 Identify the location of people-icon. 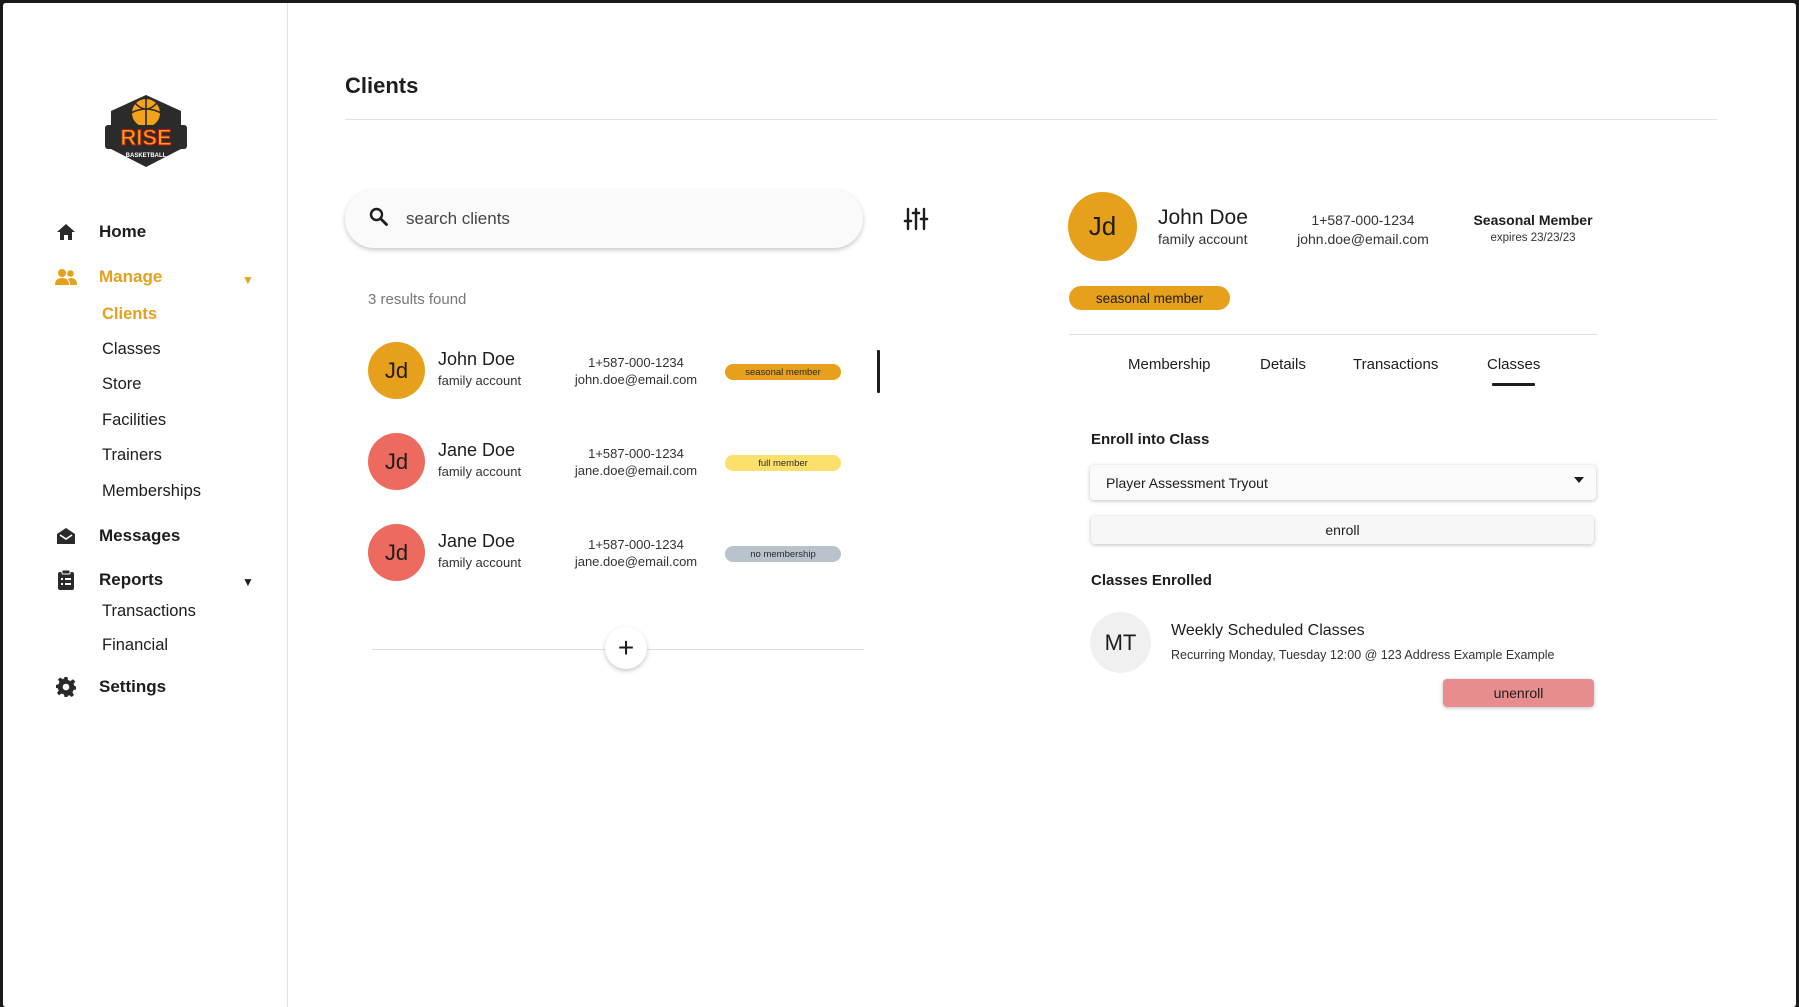
(66, 277).